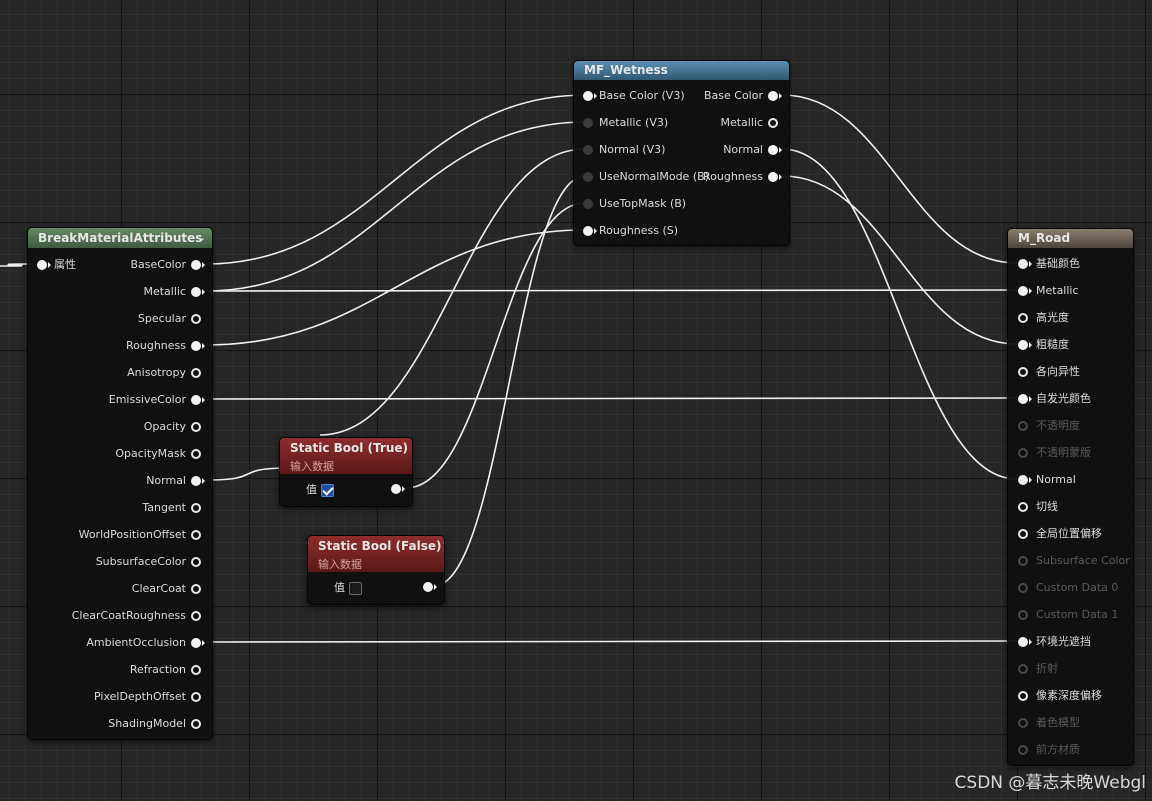  I want to click on chevron-down-icon: ⌄, so click(201, 238).